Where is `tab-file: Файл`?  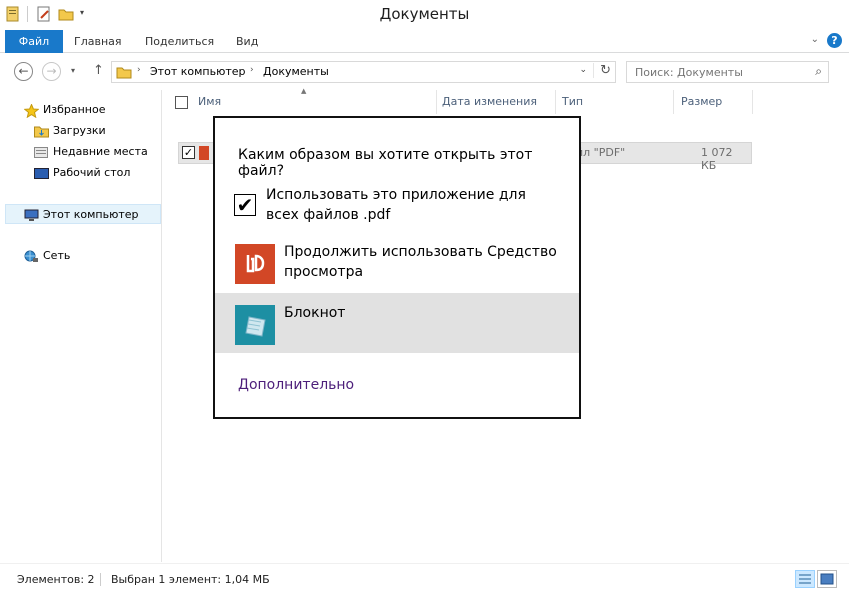
tab-file: Файл is located at coordinates (34, 41).